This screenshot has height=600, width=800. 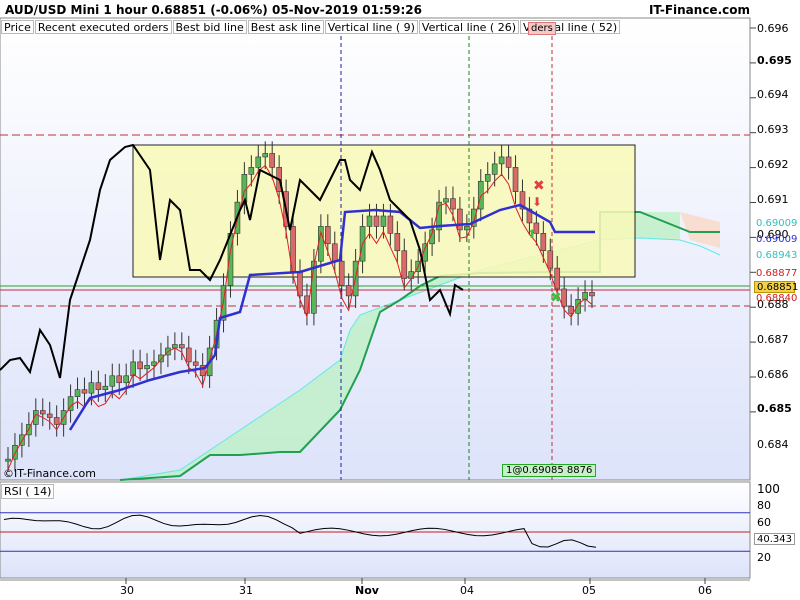 I want to click on x-tick-06: 06, so click(x=705, y=590).